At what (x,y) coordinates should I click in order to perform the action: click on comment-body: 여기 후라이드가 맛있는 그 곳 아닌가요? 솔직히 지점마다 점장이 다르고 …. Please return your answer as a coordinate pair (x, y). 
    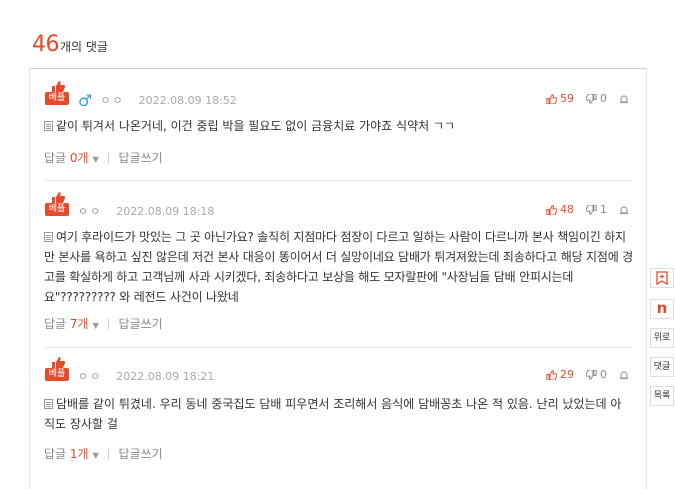
    Looking at the image, I should click on (338, 267).